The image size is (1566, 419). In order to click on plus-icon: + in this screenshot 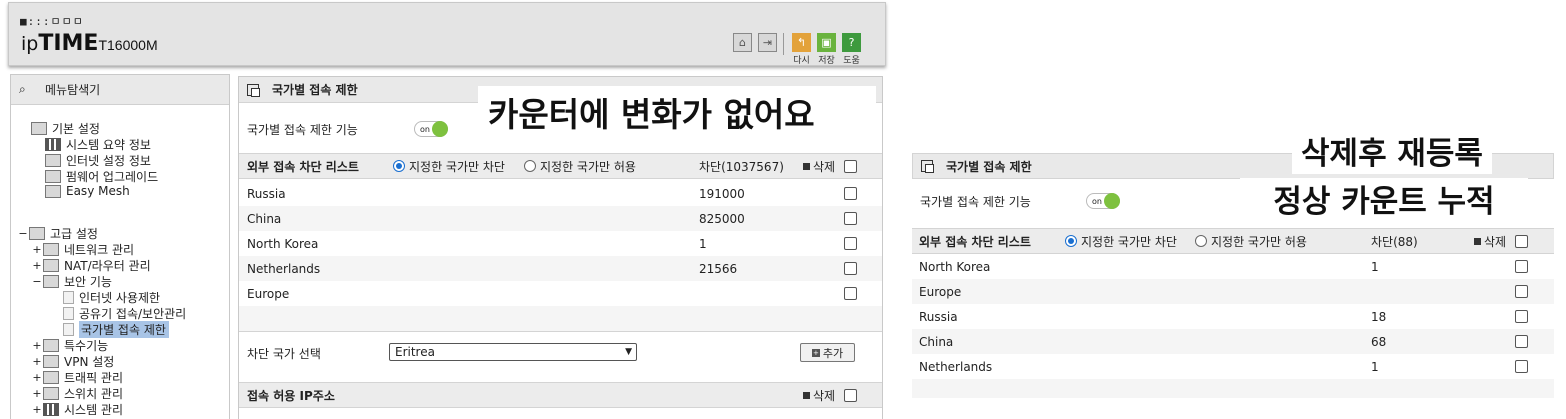, I will do `click(815, 352)`.